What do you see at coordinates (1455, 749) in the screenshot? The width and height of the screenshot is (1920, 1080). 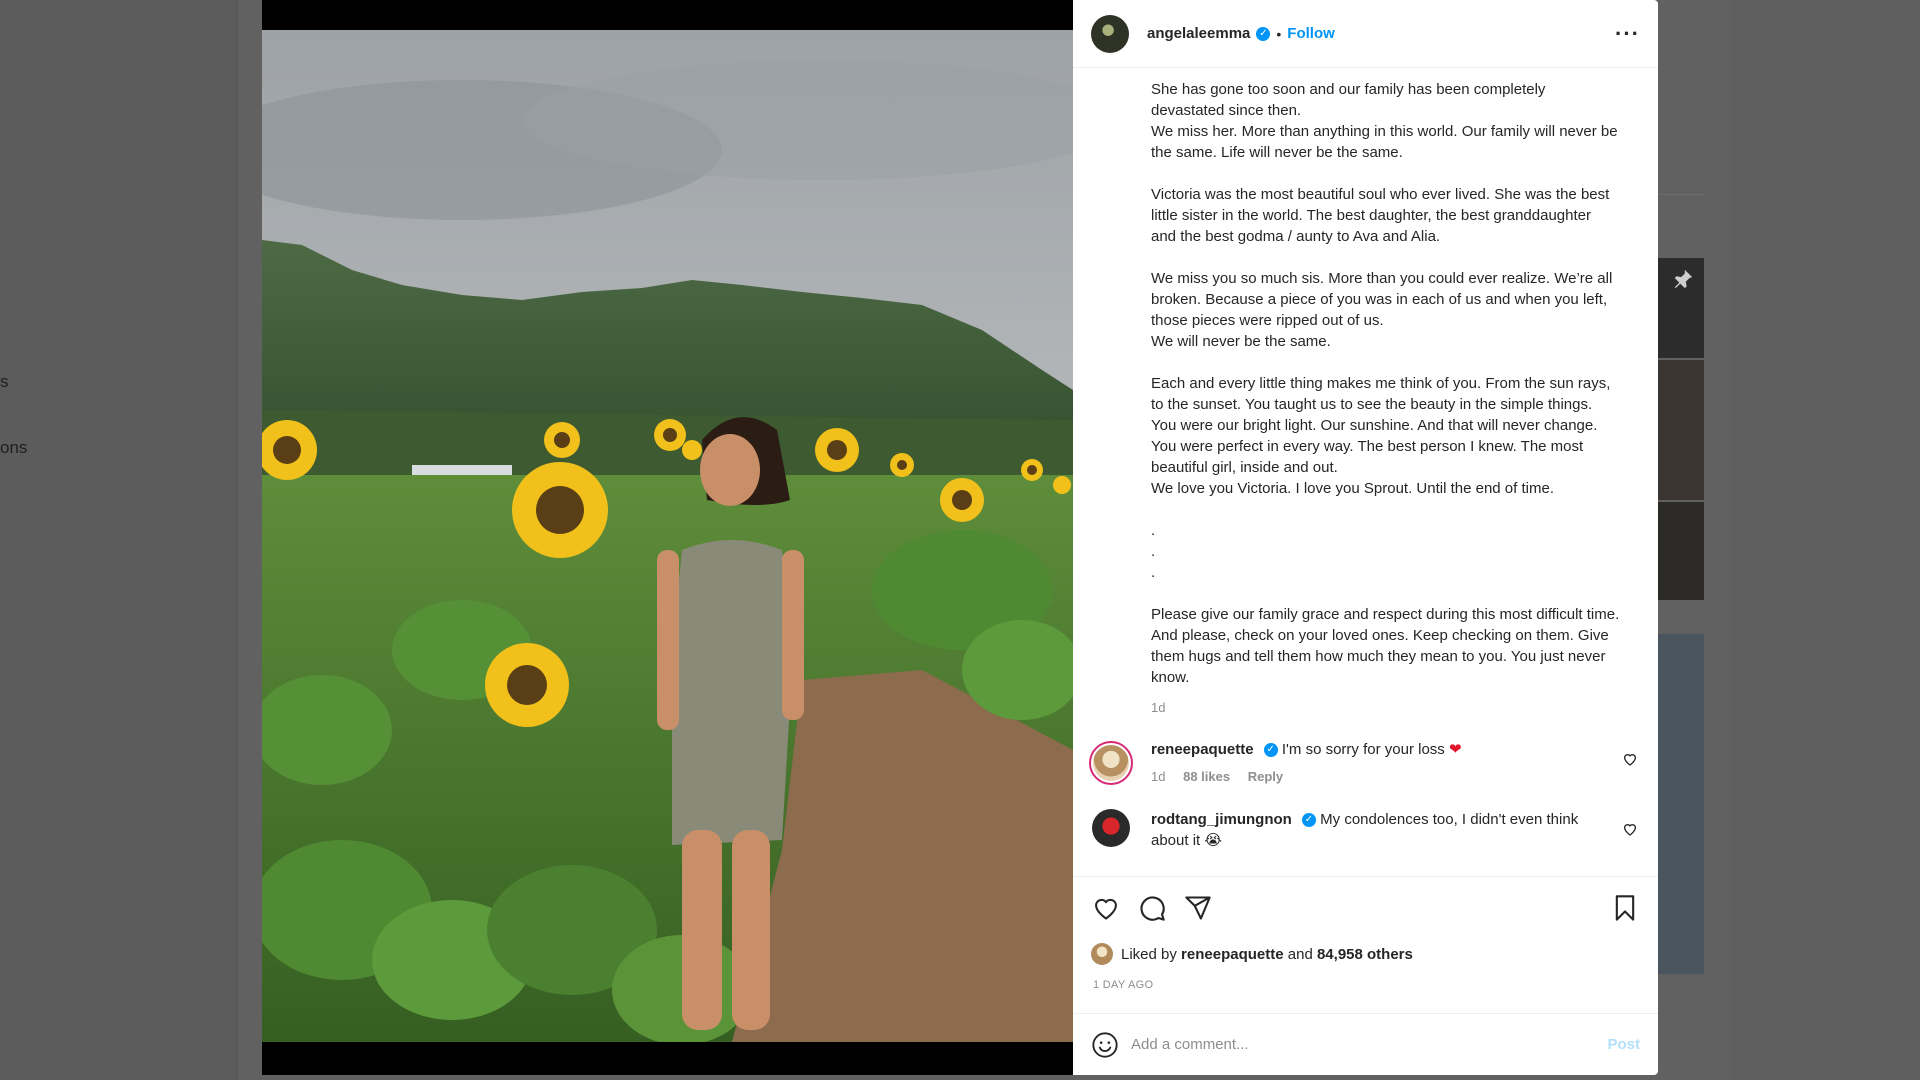 I see `red-heart-emoji: ❤` at bounding box center [1455, 749].